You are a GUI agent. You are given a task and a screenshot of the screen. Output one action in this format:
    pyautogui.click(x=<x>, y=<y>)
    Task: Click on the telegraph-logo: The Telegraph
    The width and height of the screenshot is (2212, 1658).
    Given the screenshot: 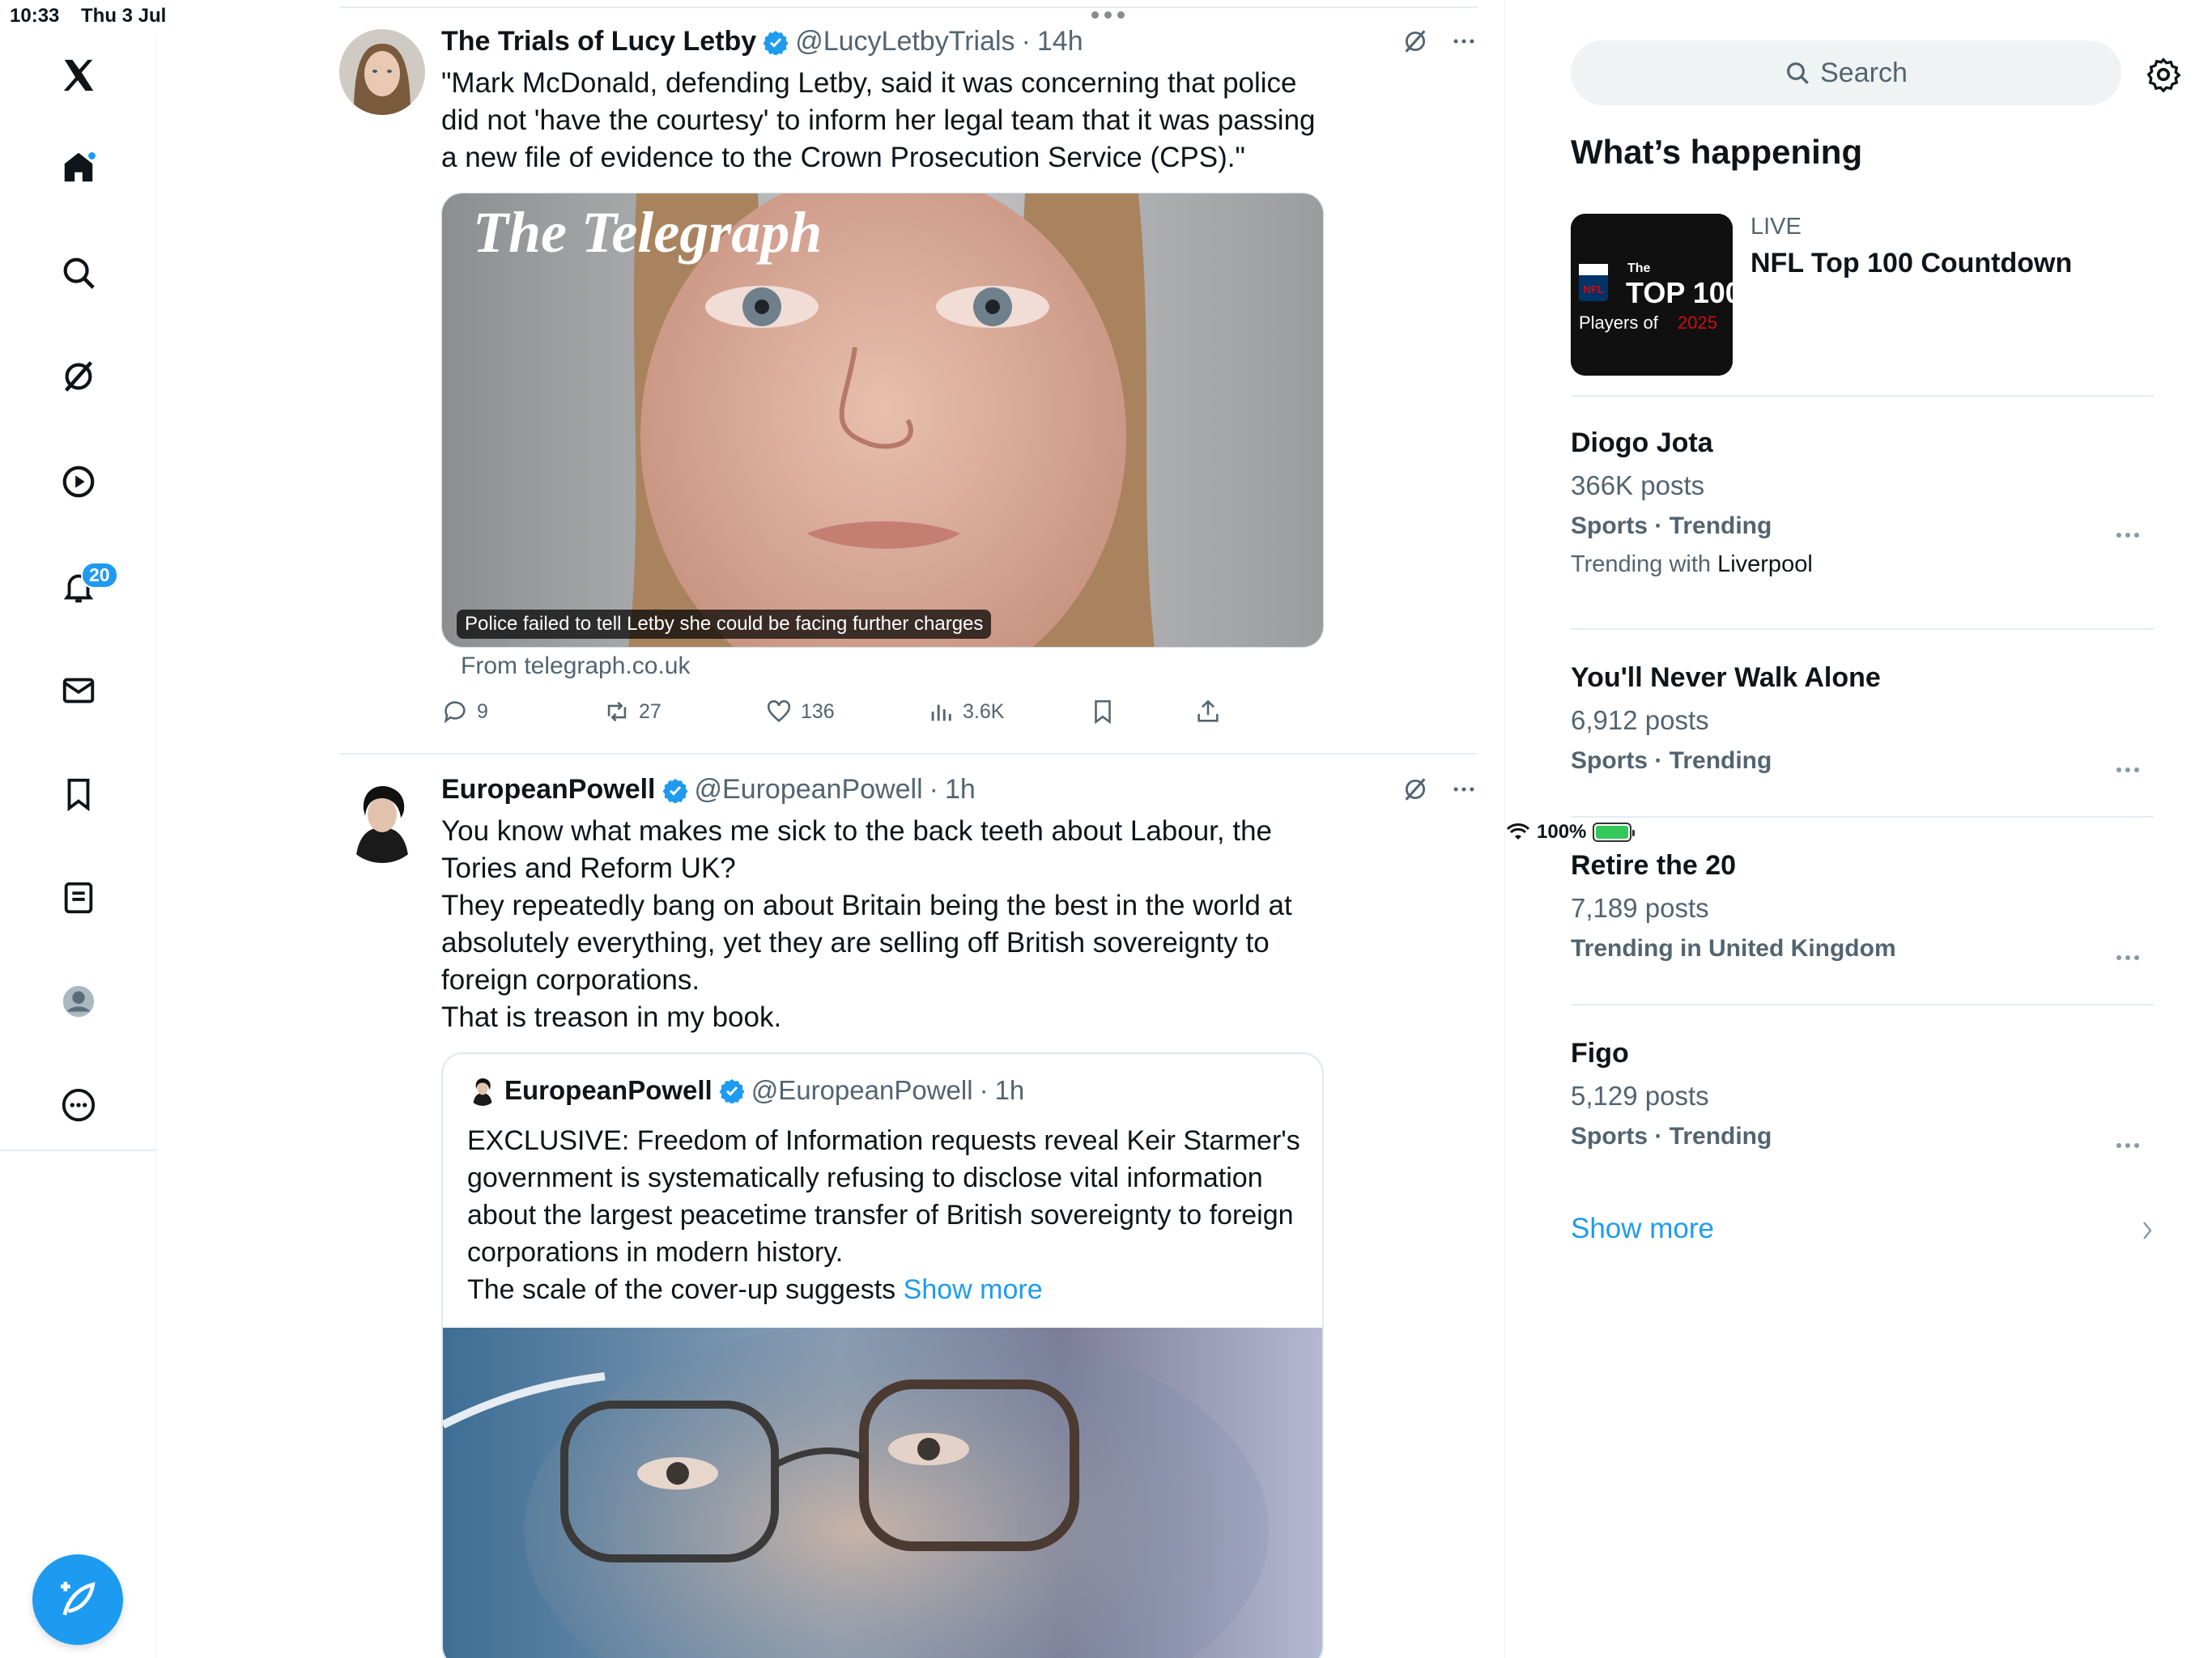 What is the action you would take?
    pyautogui.click(x=648, y=232)
    